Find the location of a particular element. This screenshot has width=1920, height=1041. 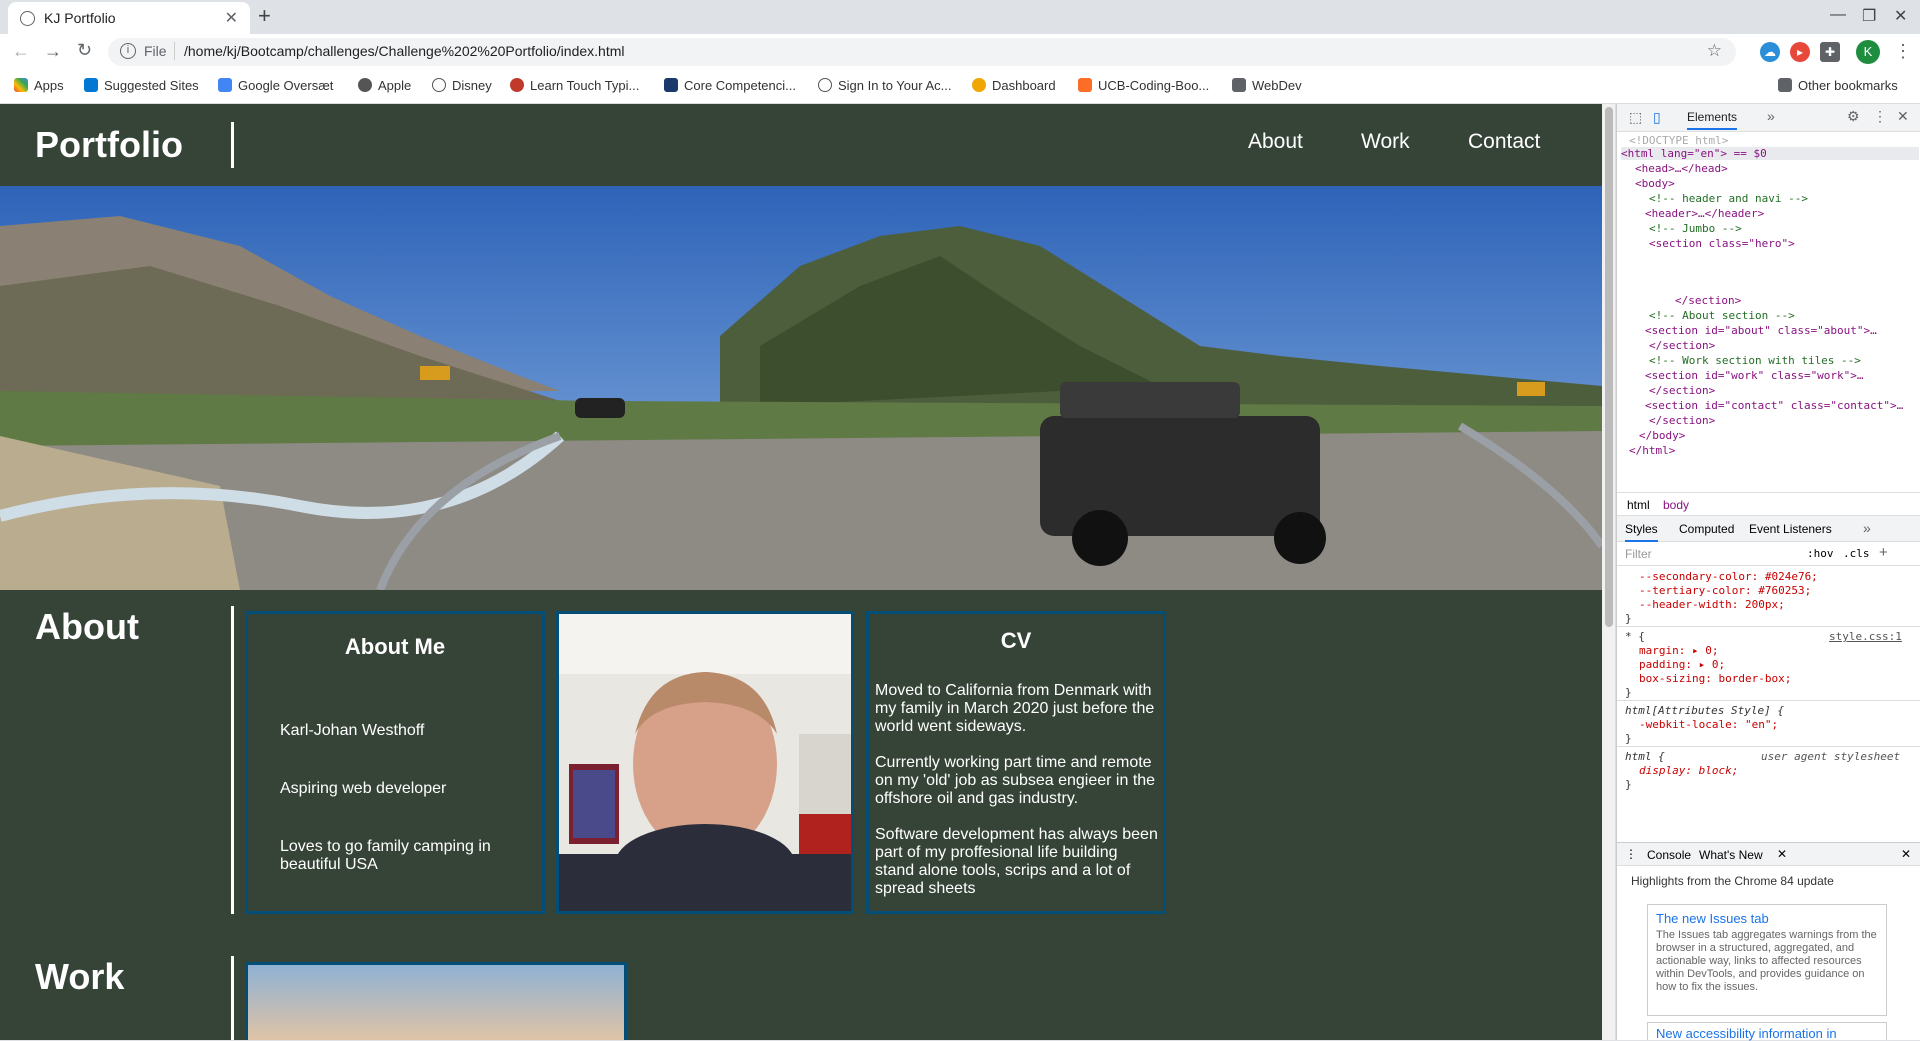

drawer-menu-icon: ⋮ is located at coordinates (1631, 854).